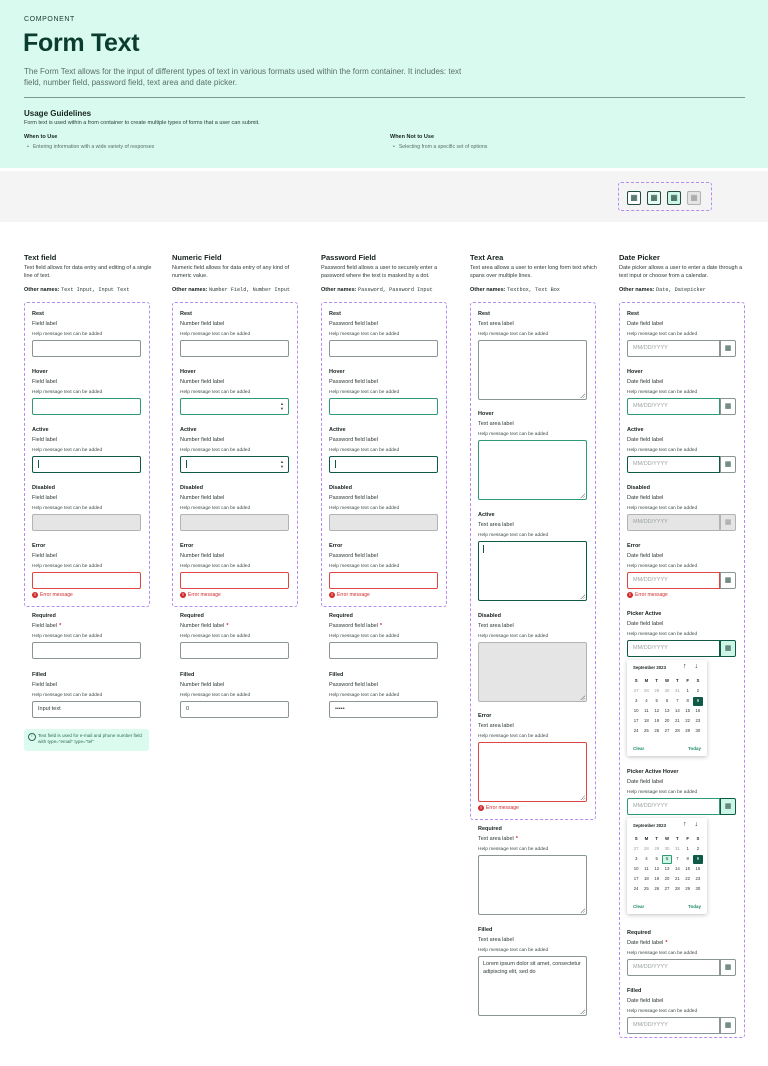 The height and width of the screenshot is (1066, 768). I want to click on calendar-day: 26, so click(657, 731).